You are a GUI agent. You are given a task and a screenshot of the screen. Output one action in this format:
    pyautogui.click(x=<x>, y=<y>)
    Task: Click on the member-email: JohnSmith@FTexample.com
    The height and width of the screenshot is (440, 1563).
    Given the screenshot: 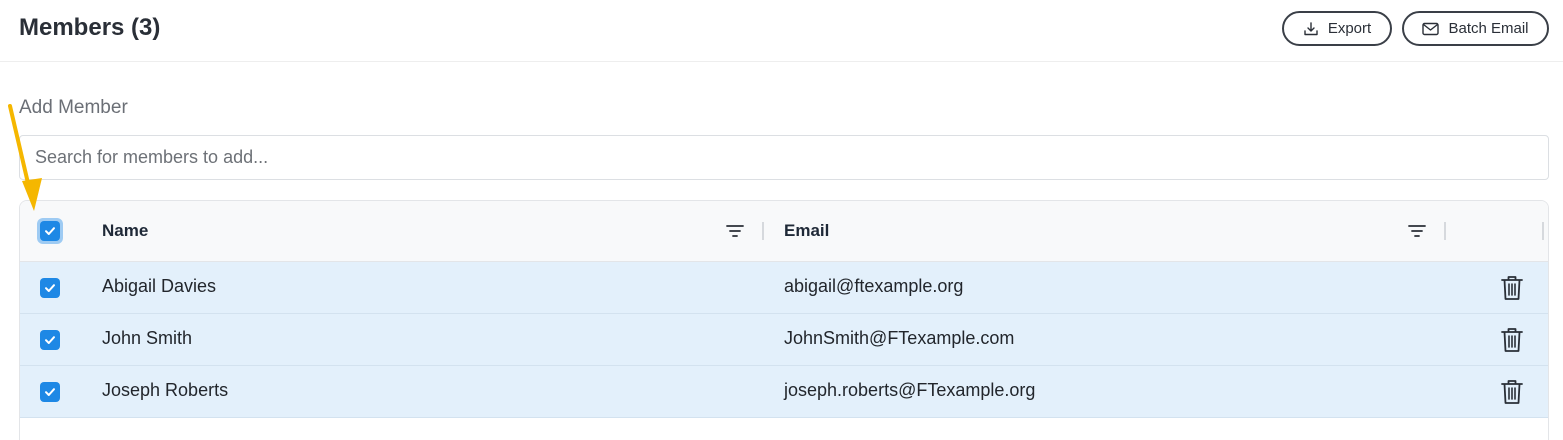 What is the action you would take?
    pyautogui.click(x=899, y=338)
    